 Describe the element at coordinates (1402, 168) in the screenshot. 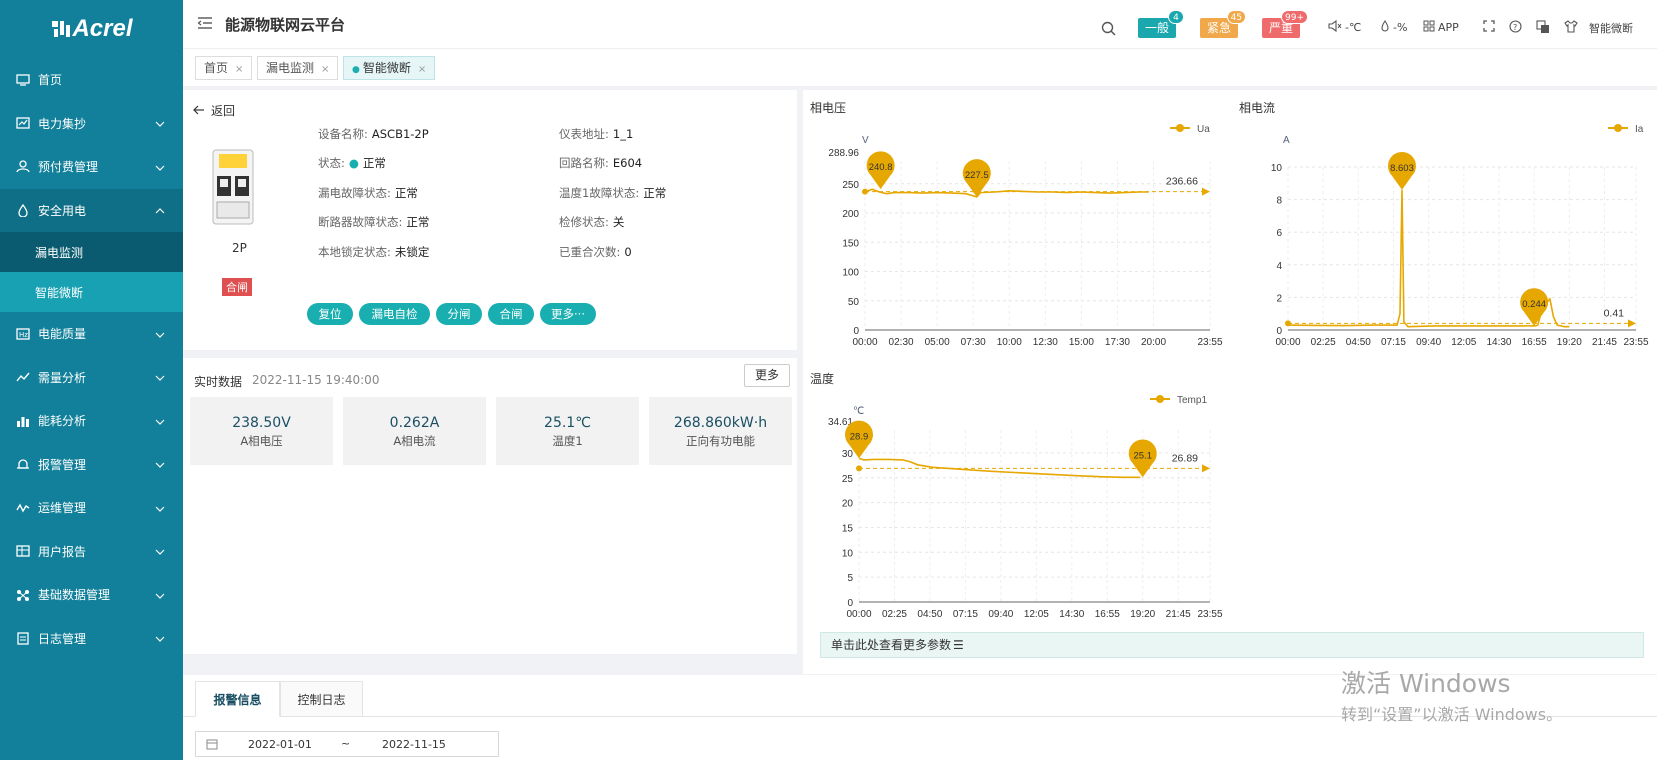

I see `max-mark-label: 8.603` at that location.